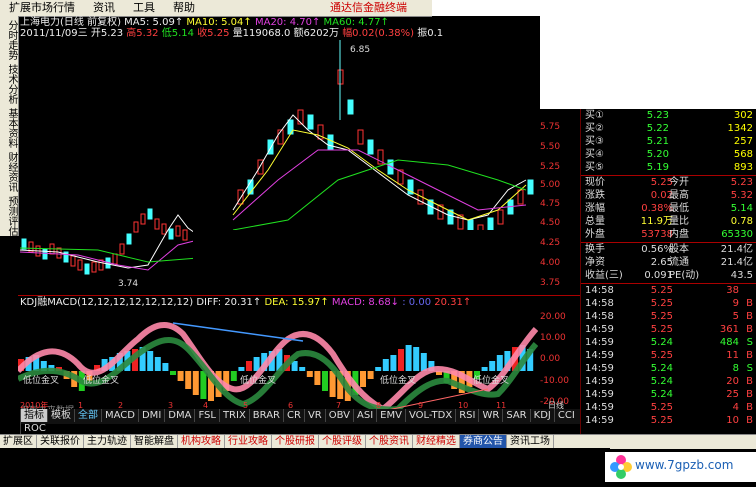 The height and width of the screenshot is (487, 756). What do you see at coordinates (669, 275) in the screenshot?
I see `fund-row: 收益(三) 0.091 PE(动) 43.5` at bounding box center [669, 275].